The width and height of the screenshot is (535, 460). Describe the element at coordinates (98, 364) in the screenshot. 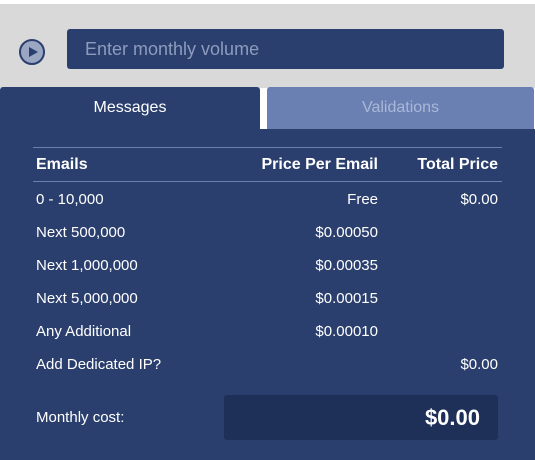

I see `dedicated-ip-label: Add Dedicated IP?` at that location.